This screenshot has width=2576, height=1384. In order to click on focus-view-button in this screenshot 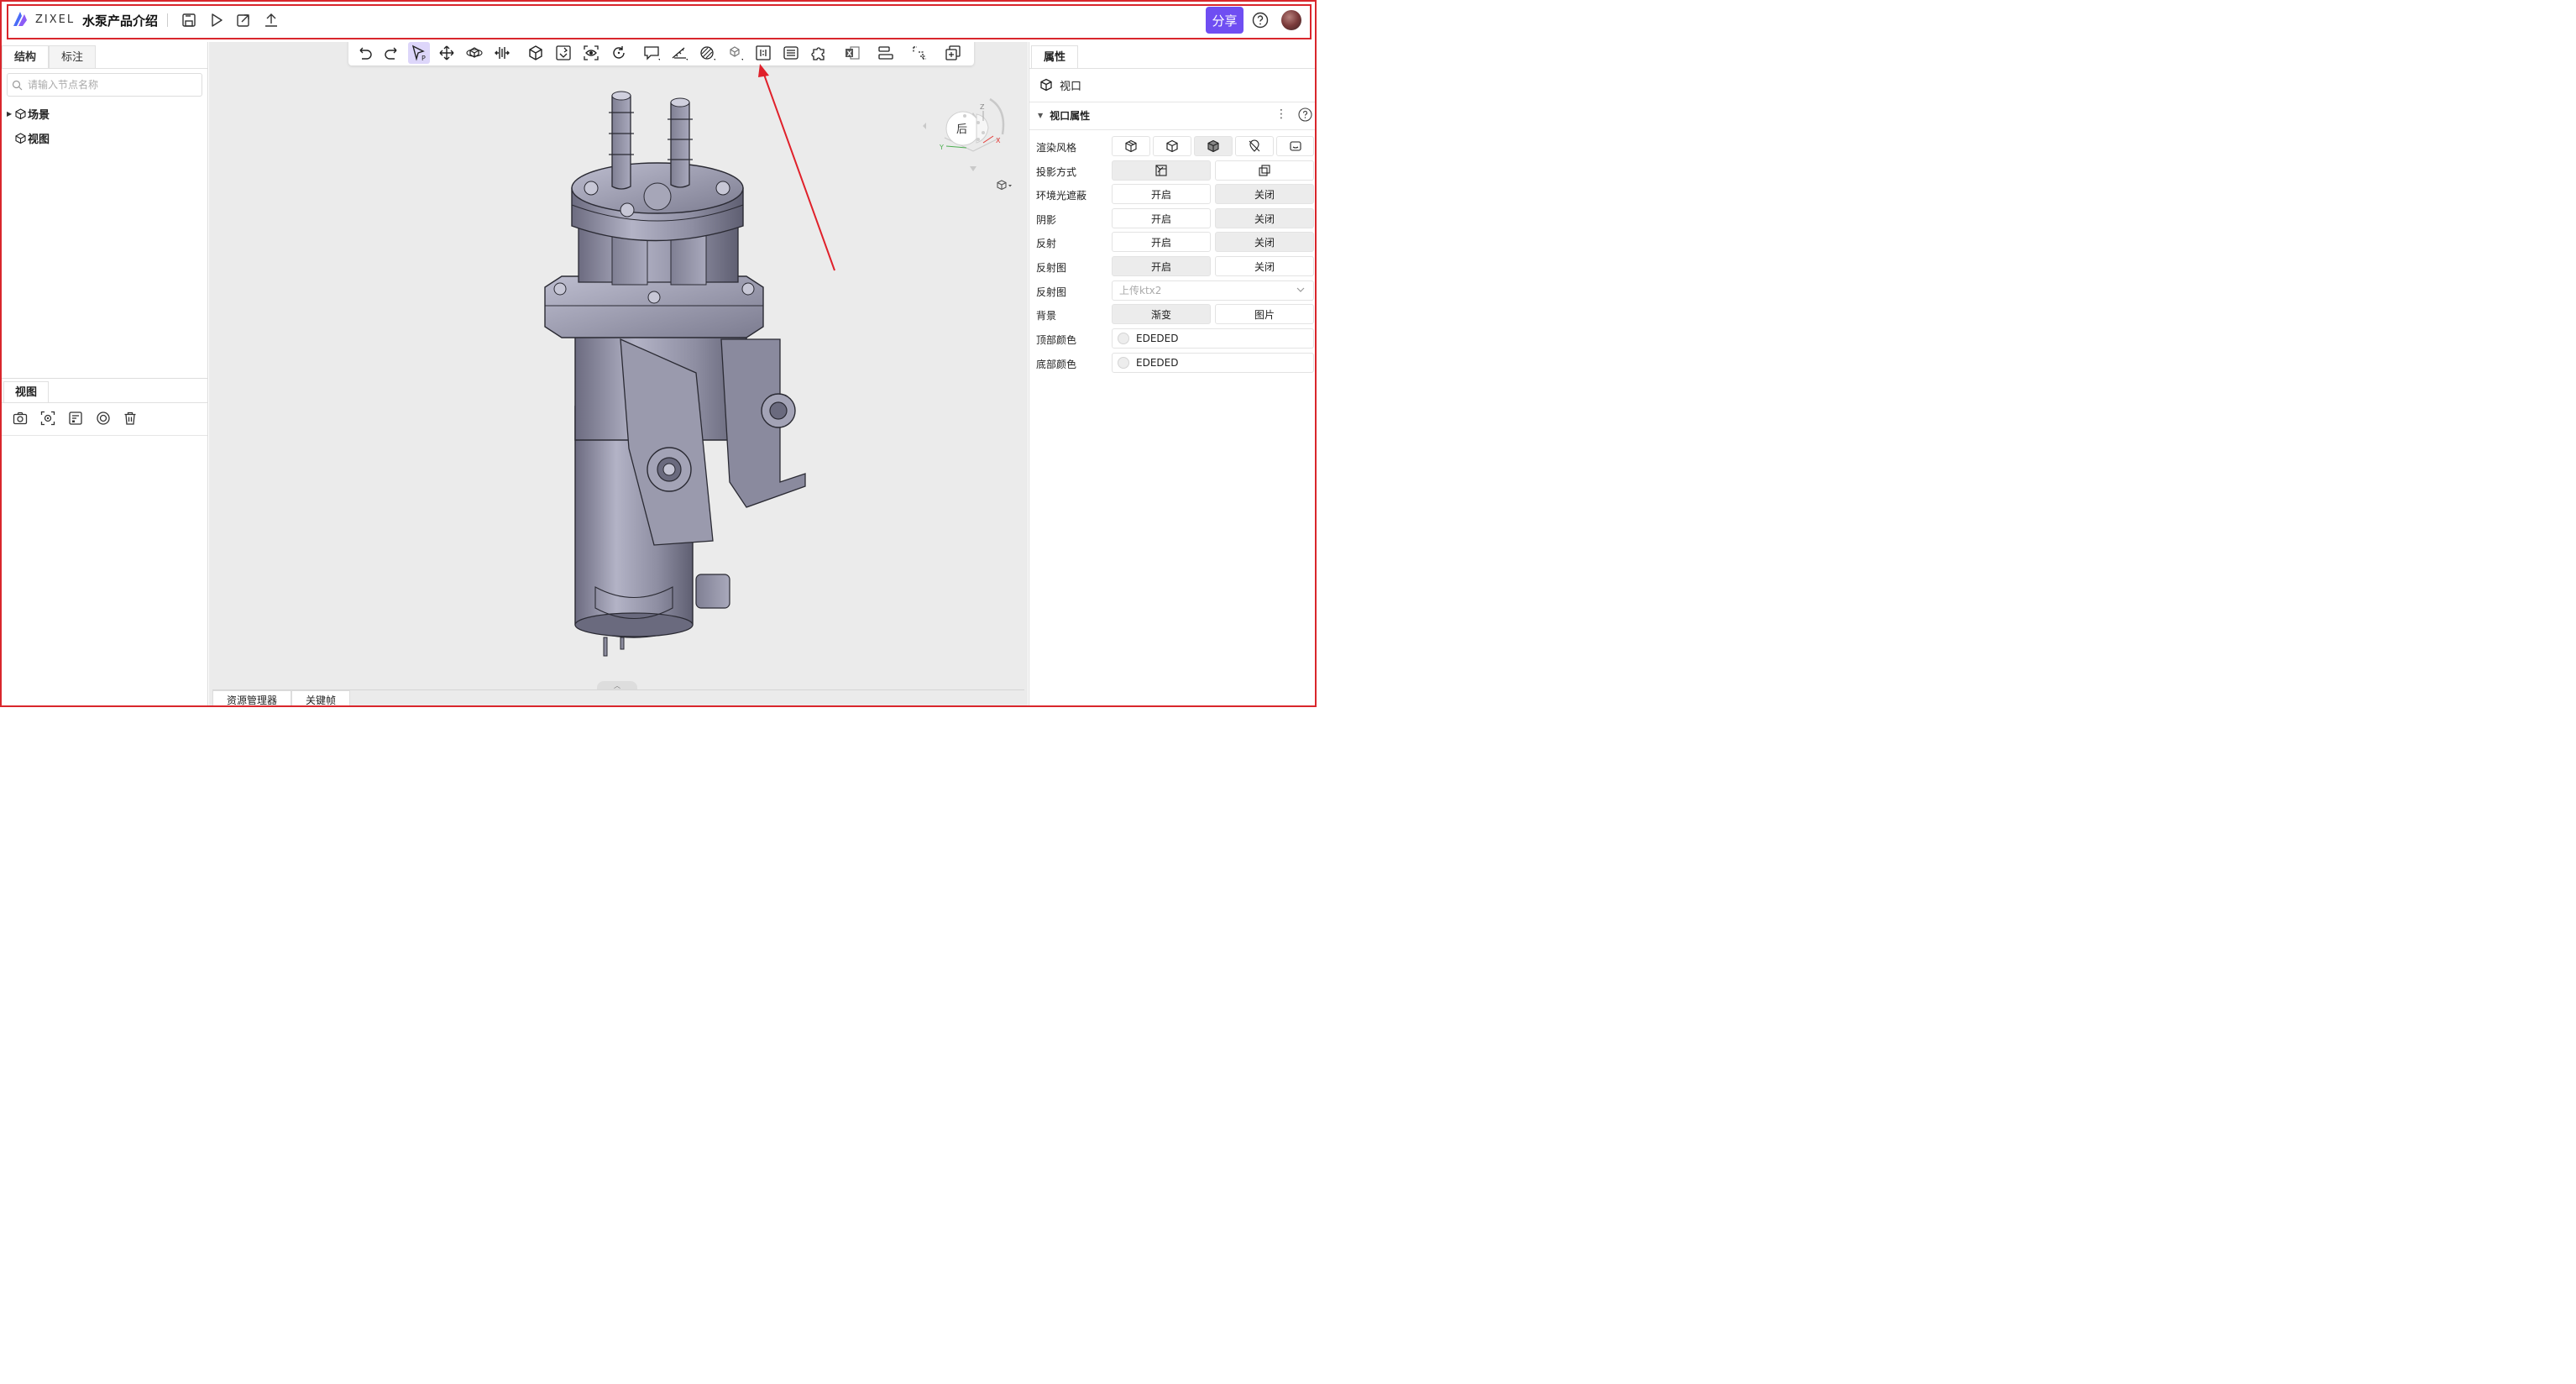, I will do `click(48, 418)`.